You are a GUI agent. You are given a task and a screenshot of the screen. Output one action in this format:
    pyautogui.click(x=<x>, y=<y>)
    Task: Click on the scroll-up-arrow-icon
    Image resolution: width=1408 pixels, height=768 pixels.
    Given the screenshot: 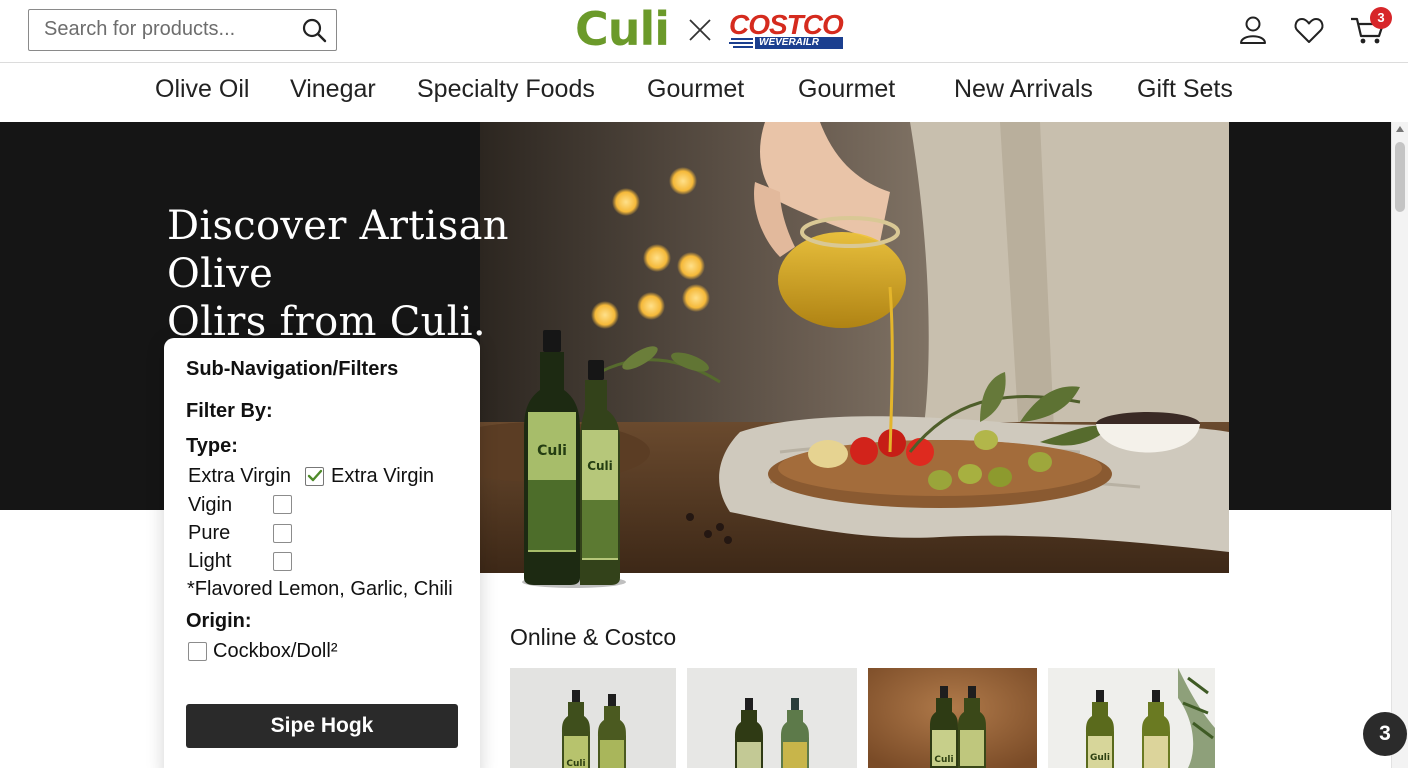 What is the action you would take?
    pyautogui.click(x=1400, y=129)
    